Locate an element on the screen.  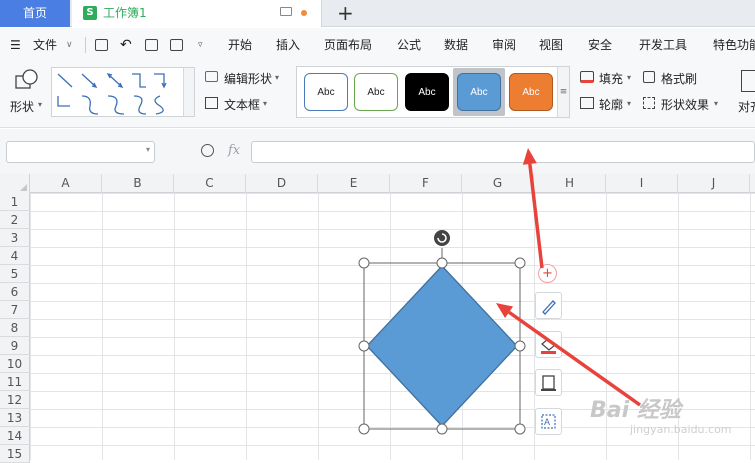
fill-button: 填充 is located at coordinates (611, 78).